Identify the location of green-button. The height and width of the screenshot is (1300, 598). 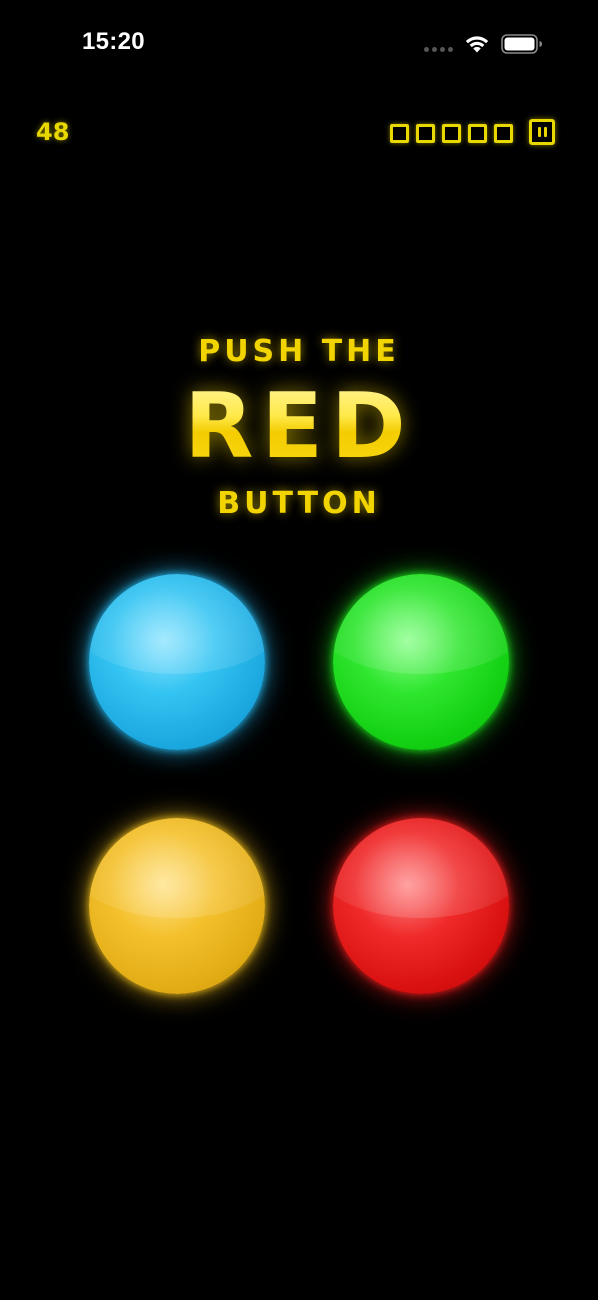
(421, 662).